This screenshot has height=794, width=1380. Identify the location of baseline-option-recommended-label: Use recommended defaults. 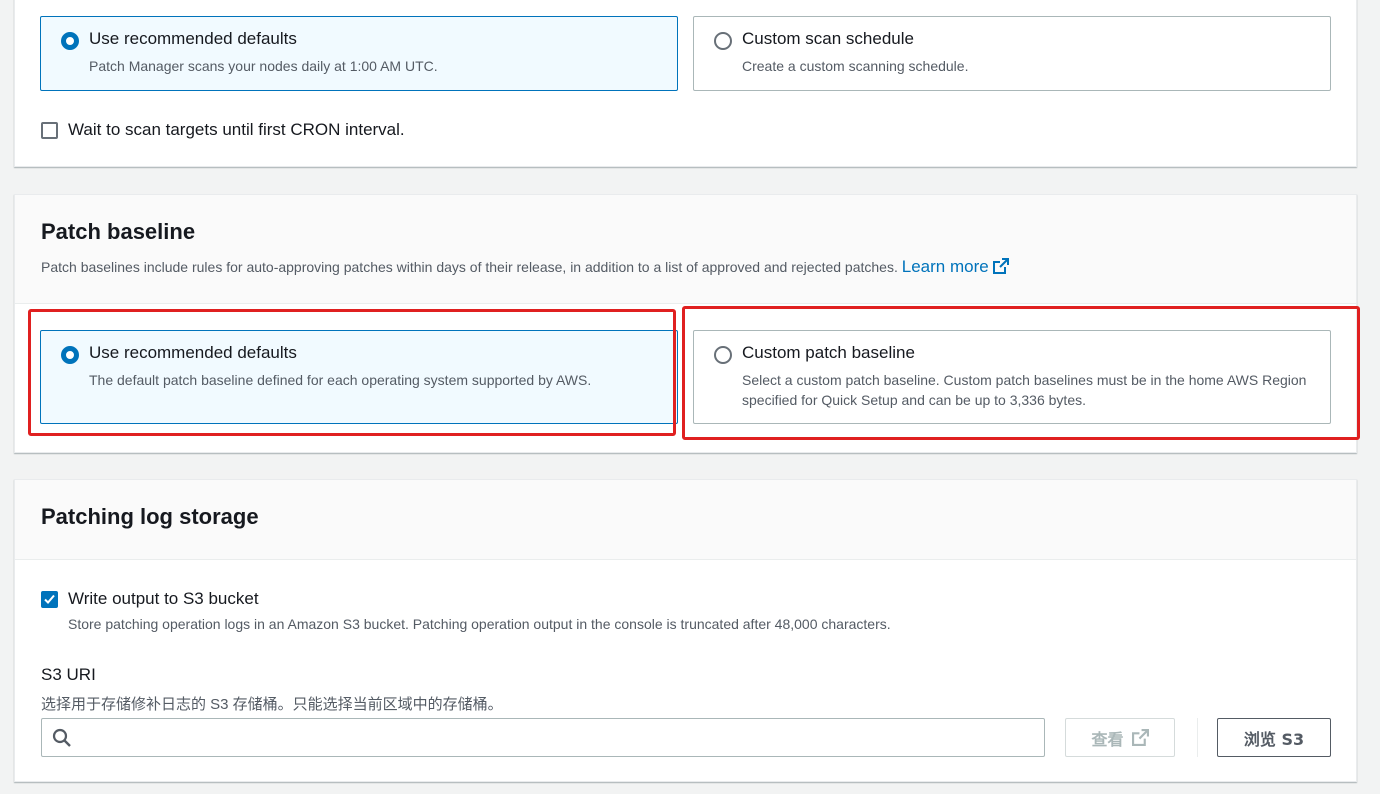
(193, 352).